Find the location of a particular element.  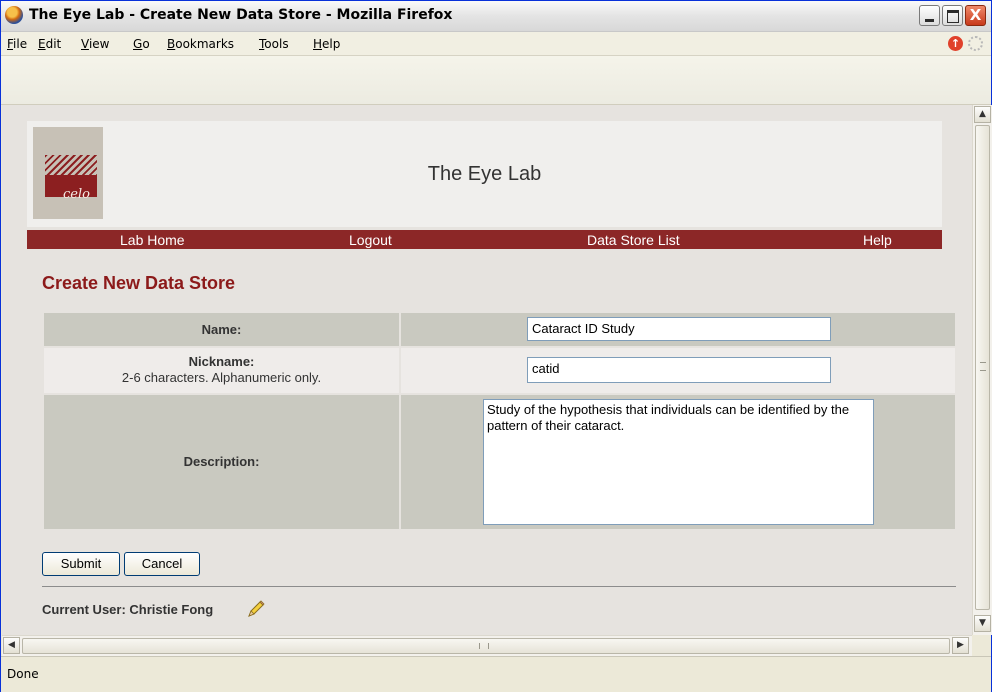

menu-bookmarks: Bookmarks is located at coordinates (200, 44).